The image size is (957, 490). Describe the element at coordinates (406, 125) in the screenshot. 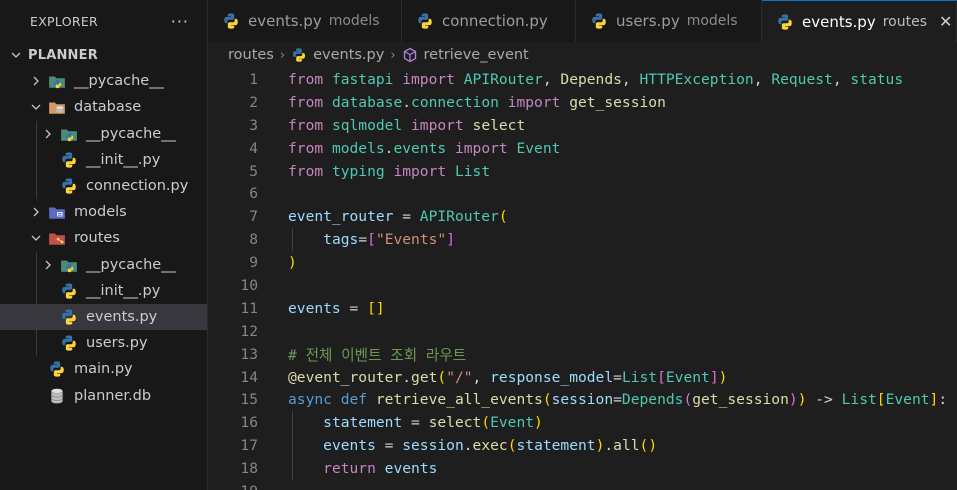

I see `code-text: from sqlmodel import select` at that location.